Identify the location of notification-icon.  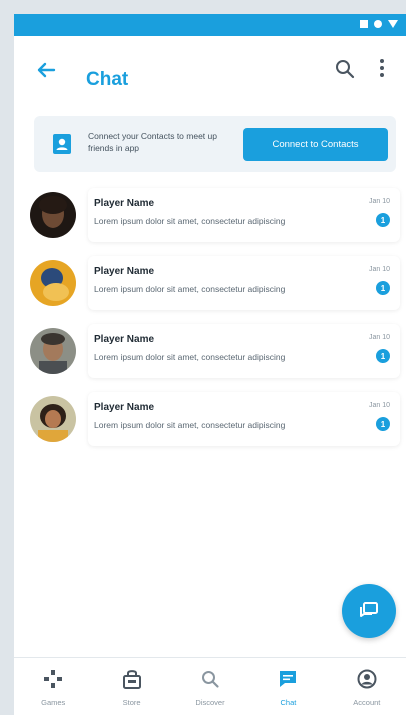
(364, 24).